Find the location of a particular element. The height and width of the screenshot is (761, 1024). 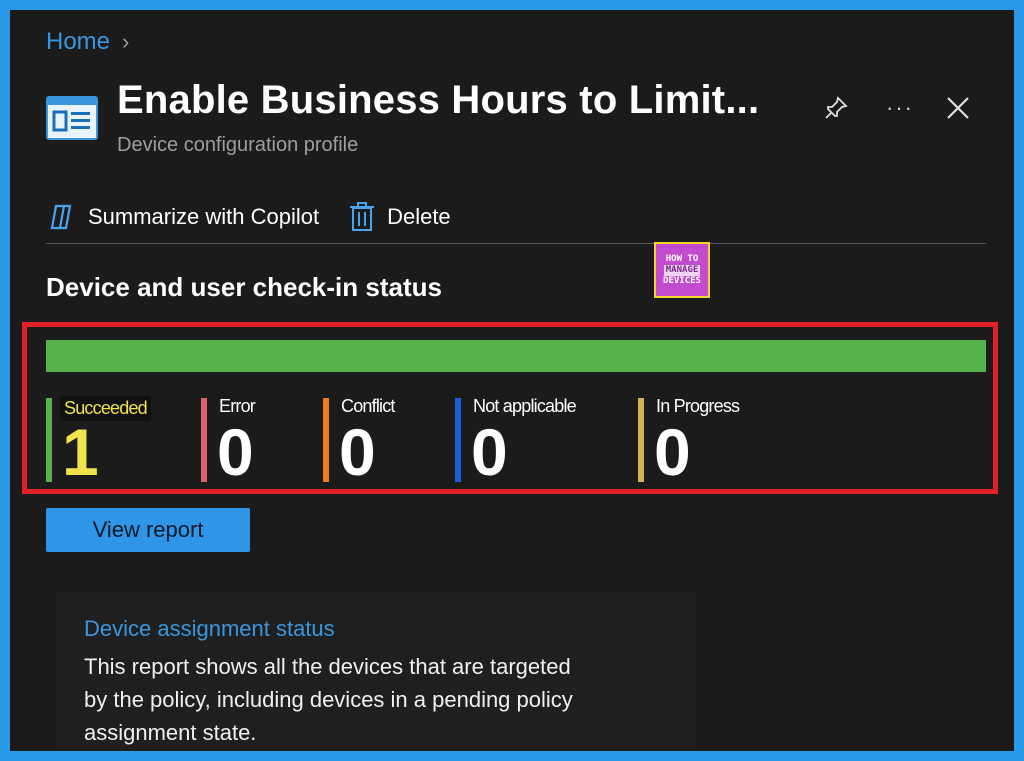

device-configuration-icon is located at coordinates (72, 118).